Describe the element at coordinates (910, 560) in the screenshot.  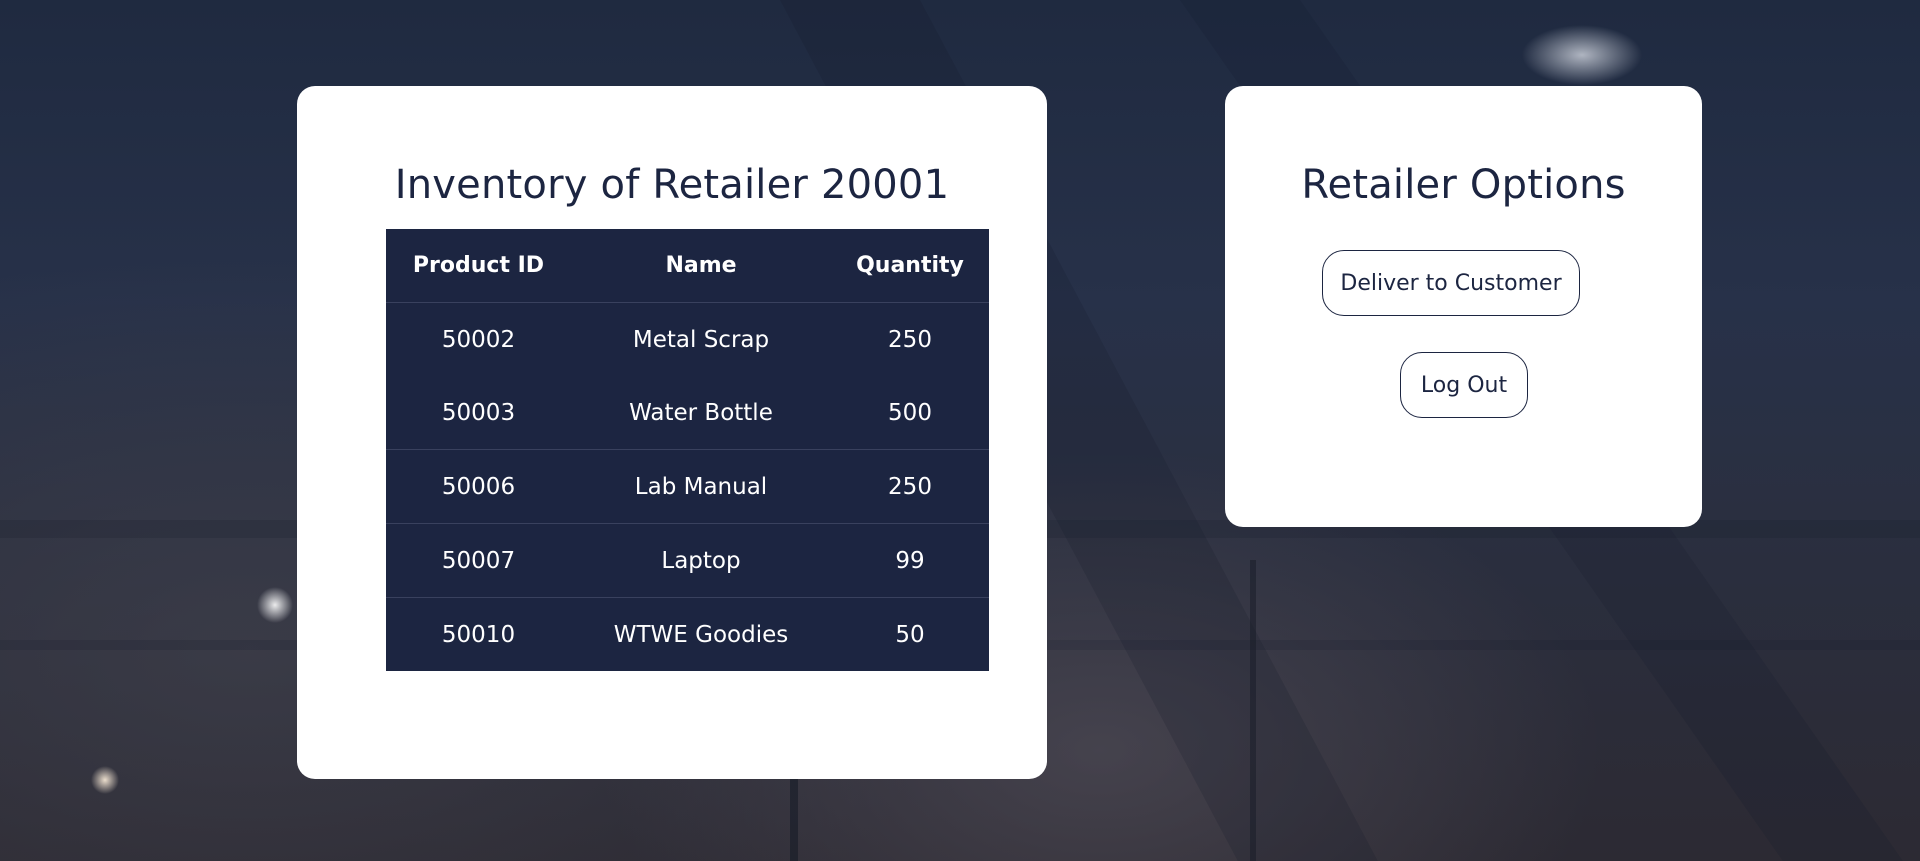
I see `cell-quantity: 99` at that location.